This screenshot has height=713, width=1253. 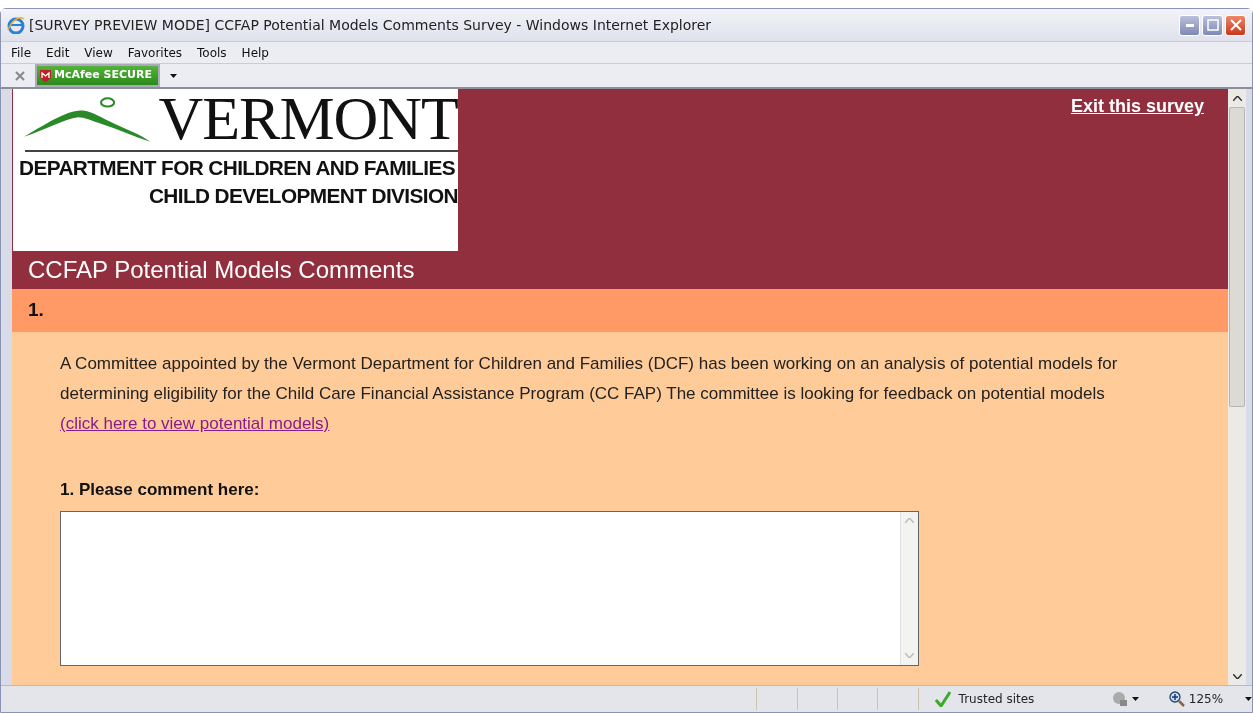 I want to click on comment-field, so click(x=489, y=588).